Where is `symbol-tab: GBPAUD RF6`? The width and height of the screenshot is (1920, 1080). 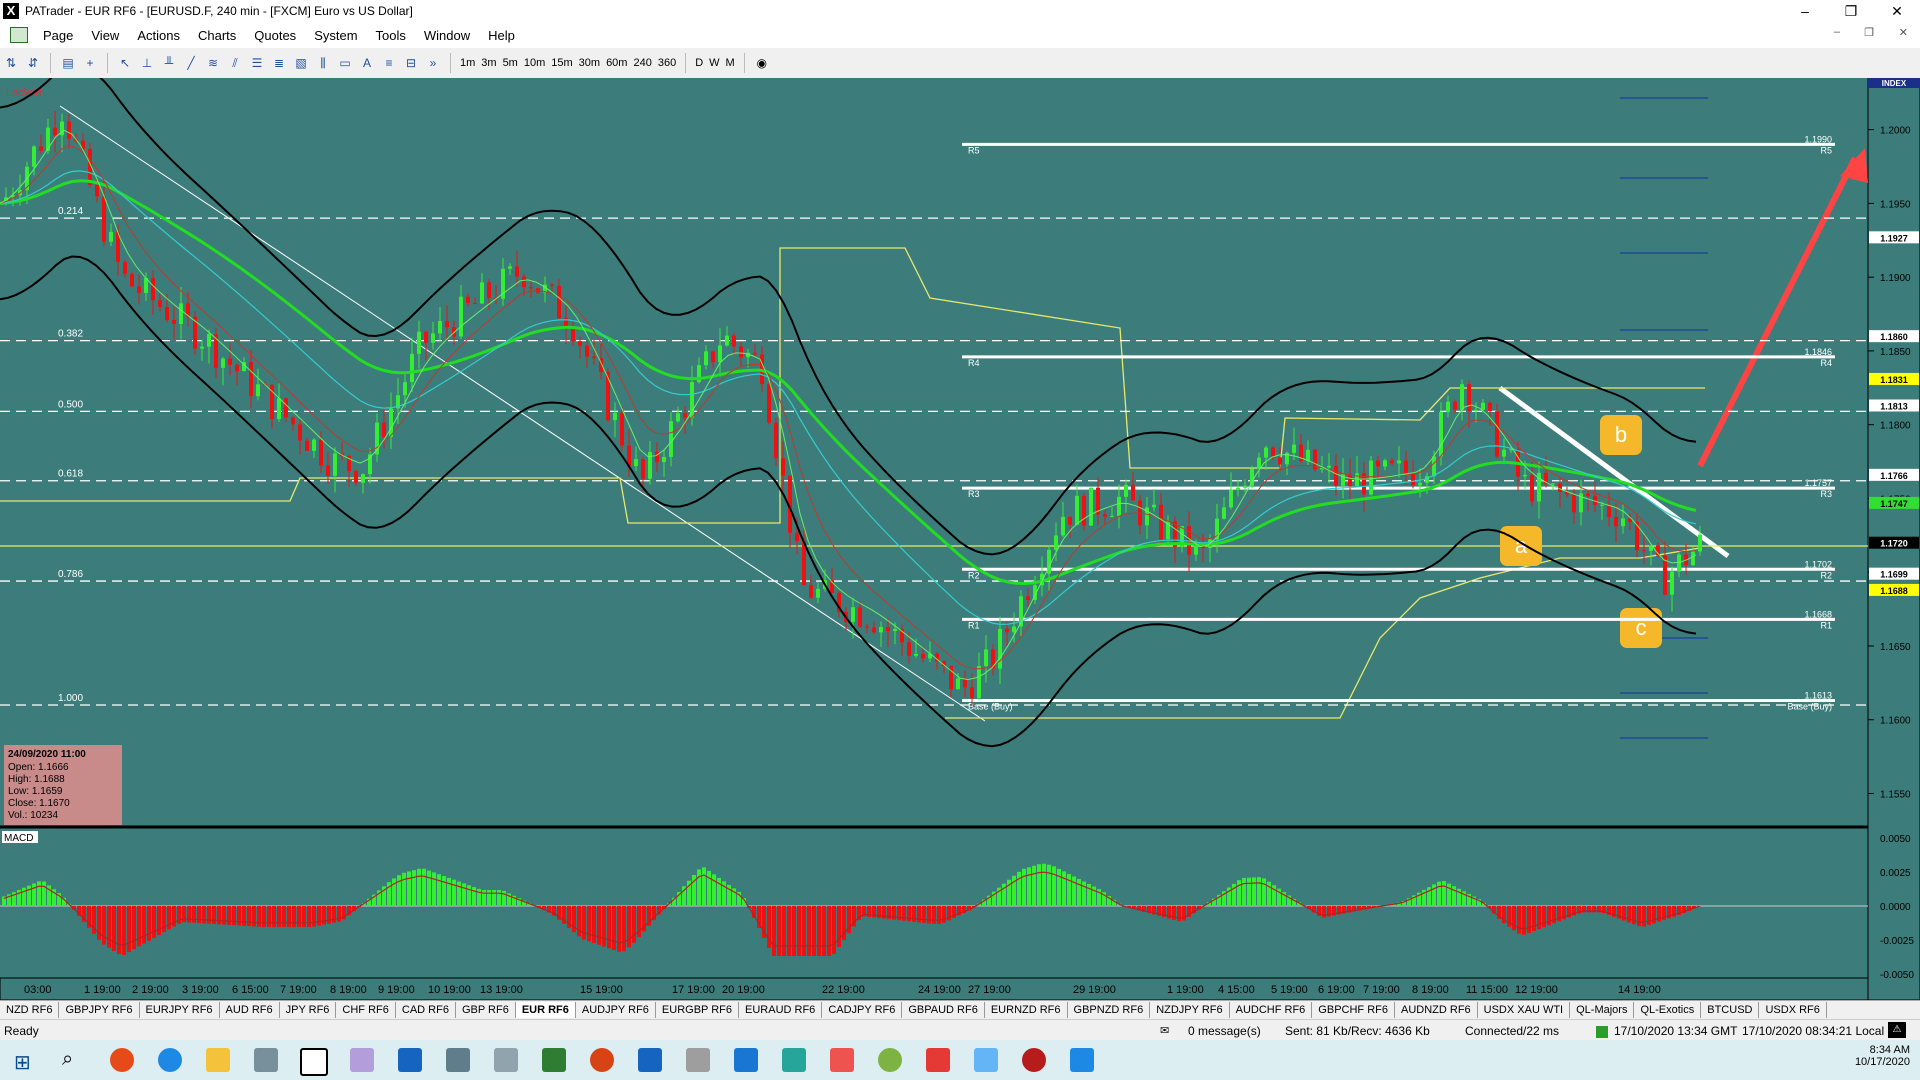
symbol-tab: GBPAUD RF6 is located at coordinates (943, 1010).